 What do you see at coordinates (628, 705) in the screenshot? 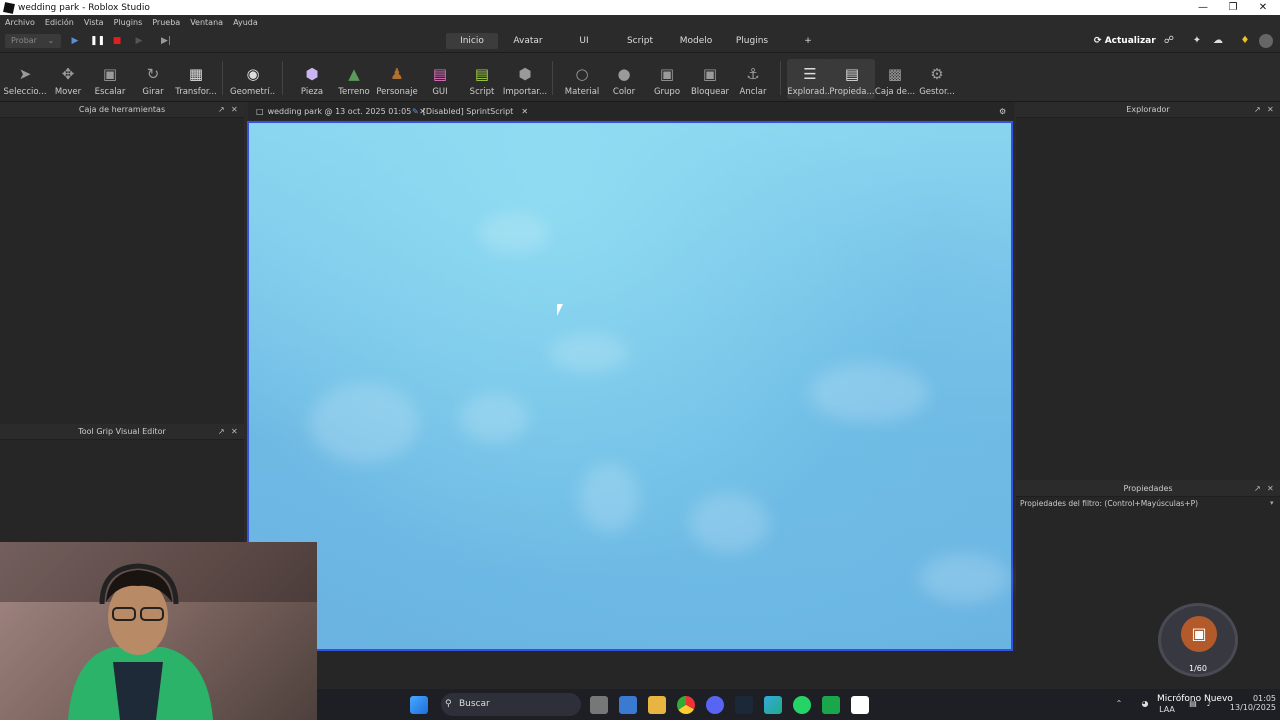
I see `store-icon` at bounding box center [628, 705].